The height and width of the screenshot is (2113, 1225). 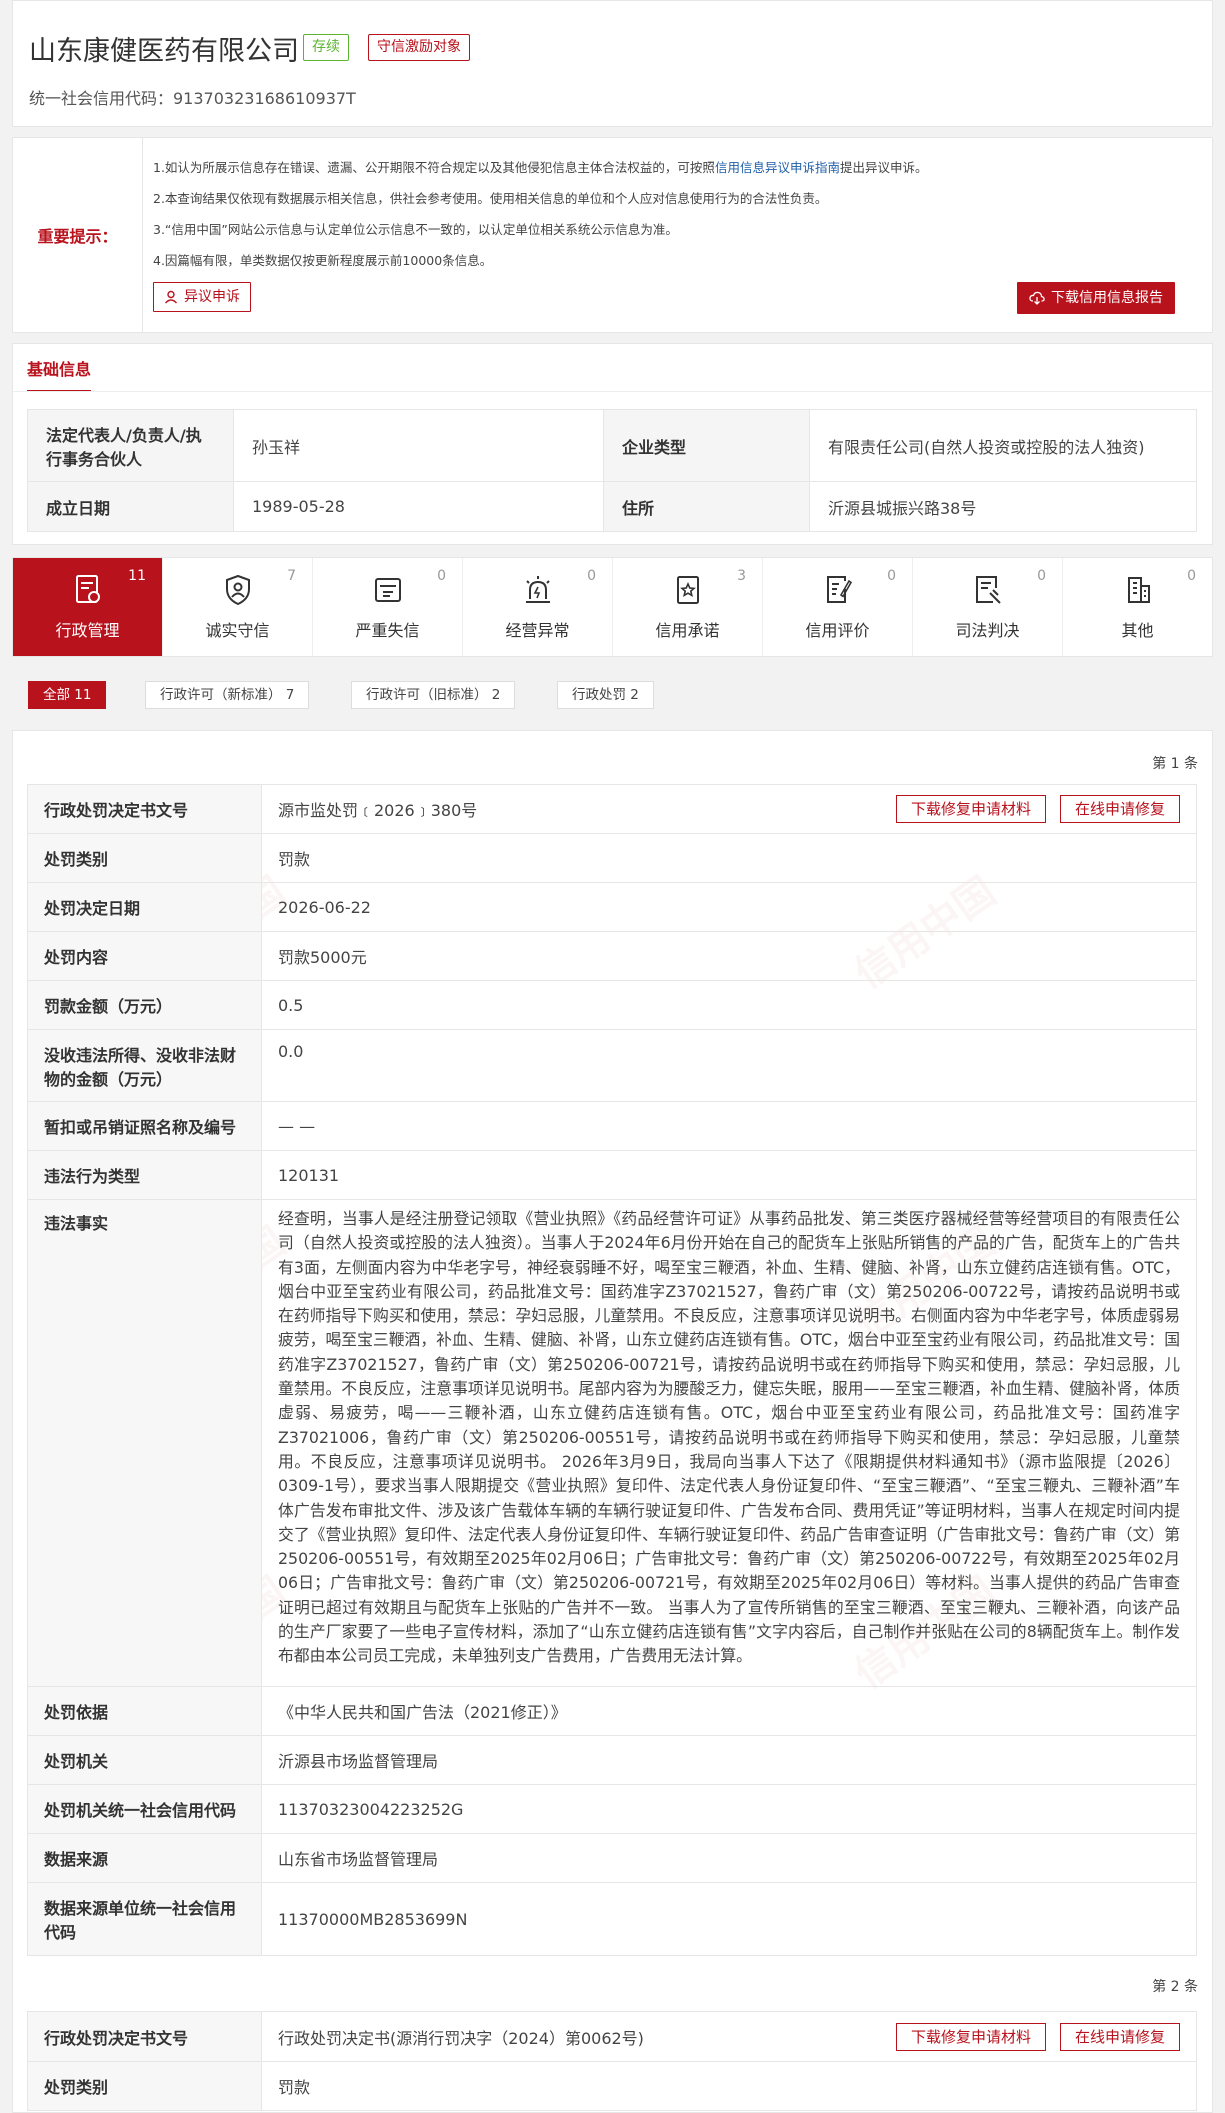 I want to click on record-number: 第 2 条, so click(x=1175, y=1987).